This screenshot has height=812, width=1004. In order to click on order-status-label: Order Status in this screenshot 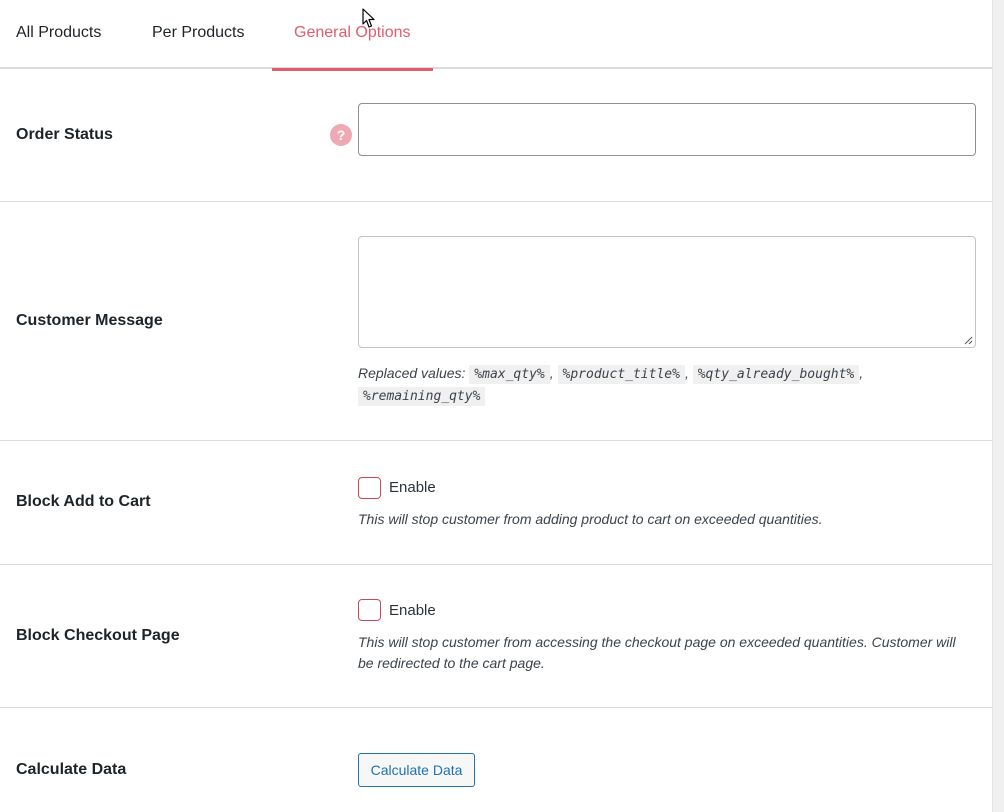, I will do `click(64, 134)`.